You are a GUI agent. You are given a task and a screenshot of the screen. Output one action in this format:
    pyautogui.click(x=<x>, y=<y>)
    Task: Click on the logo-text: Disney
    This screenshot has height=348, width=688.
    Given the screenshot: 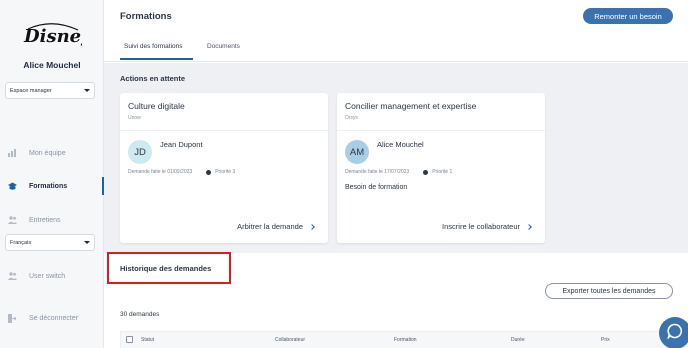 What is the action you would take?
    pyautogui.click(x=52, y=36)
    